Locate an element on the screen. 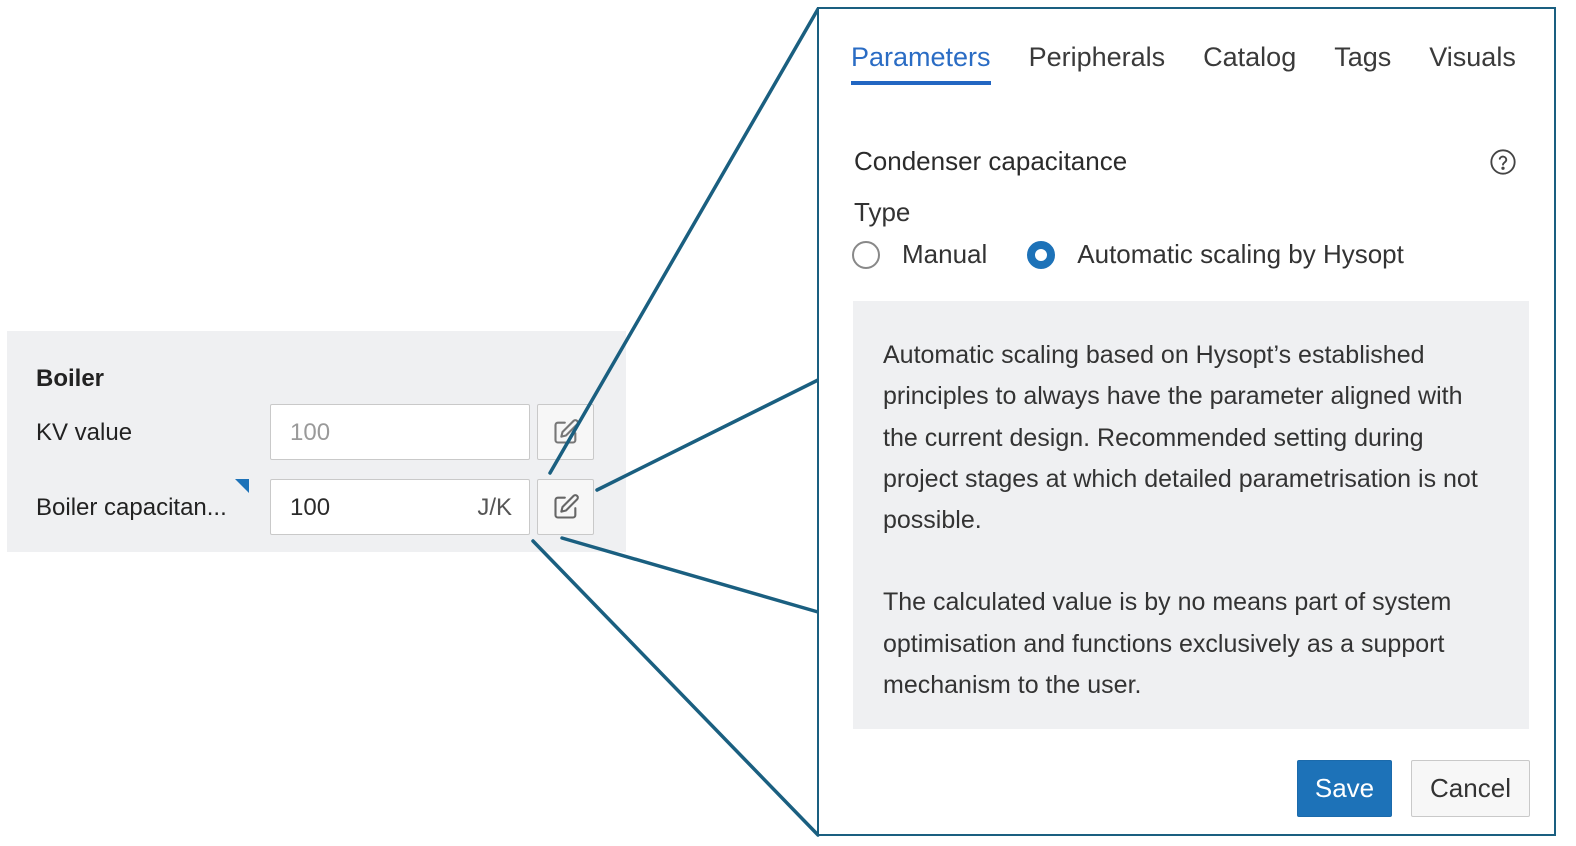 Image resolution: width=1576 pixels, height=846 pixels. question-circle-icon is located at coordinates (1503, 162).